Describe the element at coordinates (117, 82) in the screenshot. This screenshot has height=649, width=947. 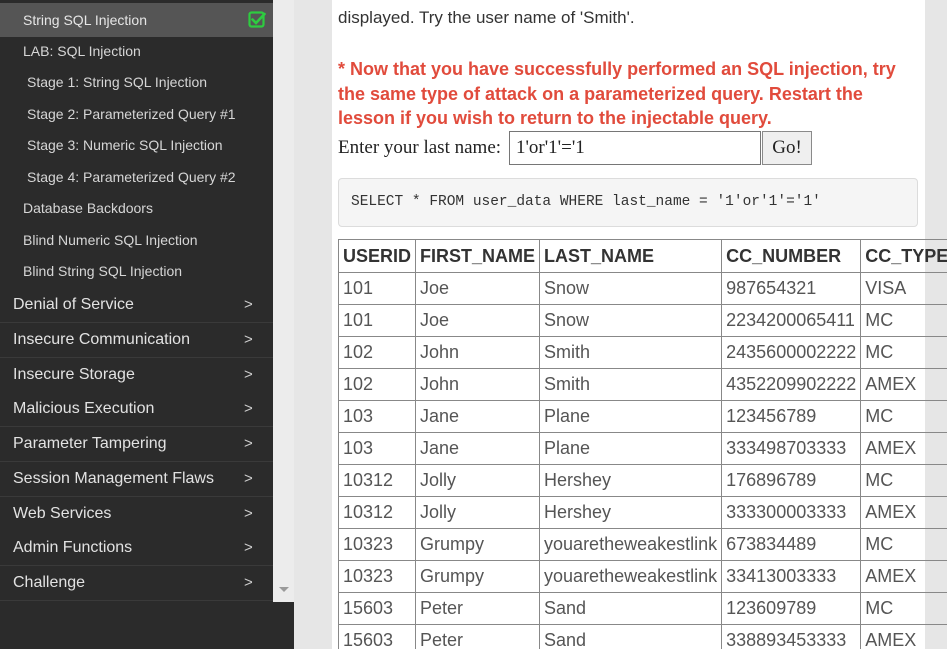
I see `sidebar-lesson-label: Stage 1: String SQL Injection` at that location.